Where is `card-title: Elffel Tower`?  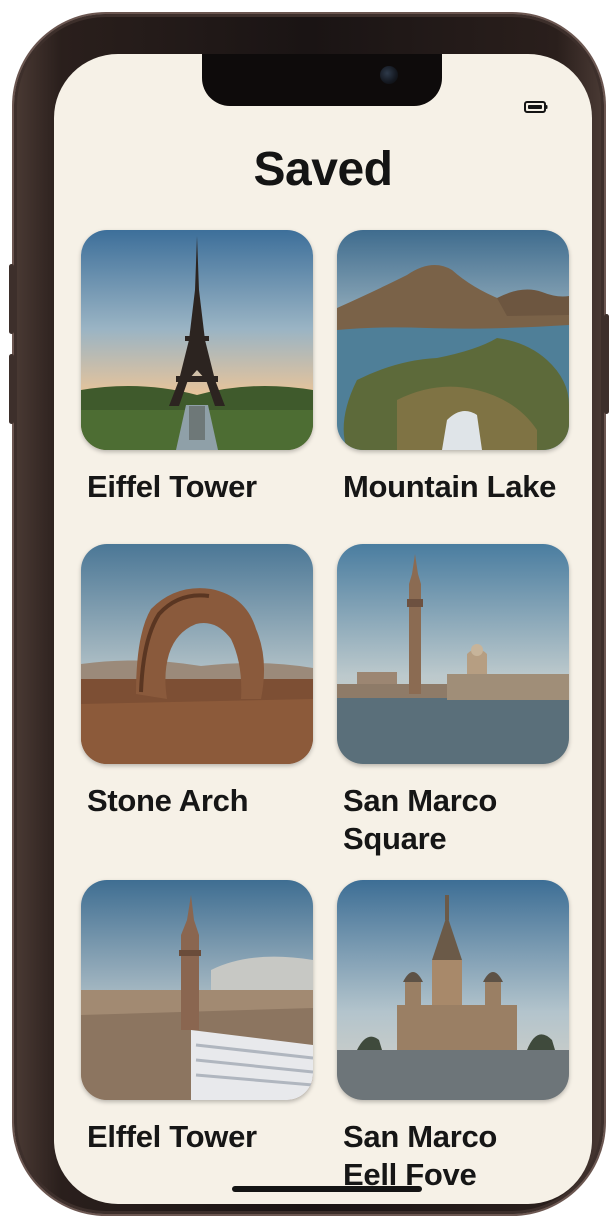
card-title: Elffel Tower is located at coordinates (172, 1136).